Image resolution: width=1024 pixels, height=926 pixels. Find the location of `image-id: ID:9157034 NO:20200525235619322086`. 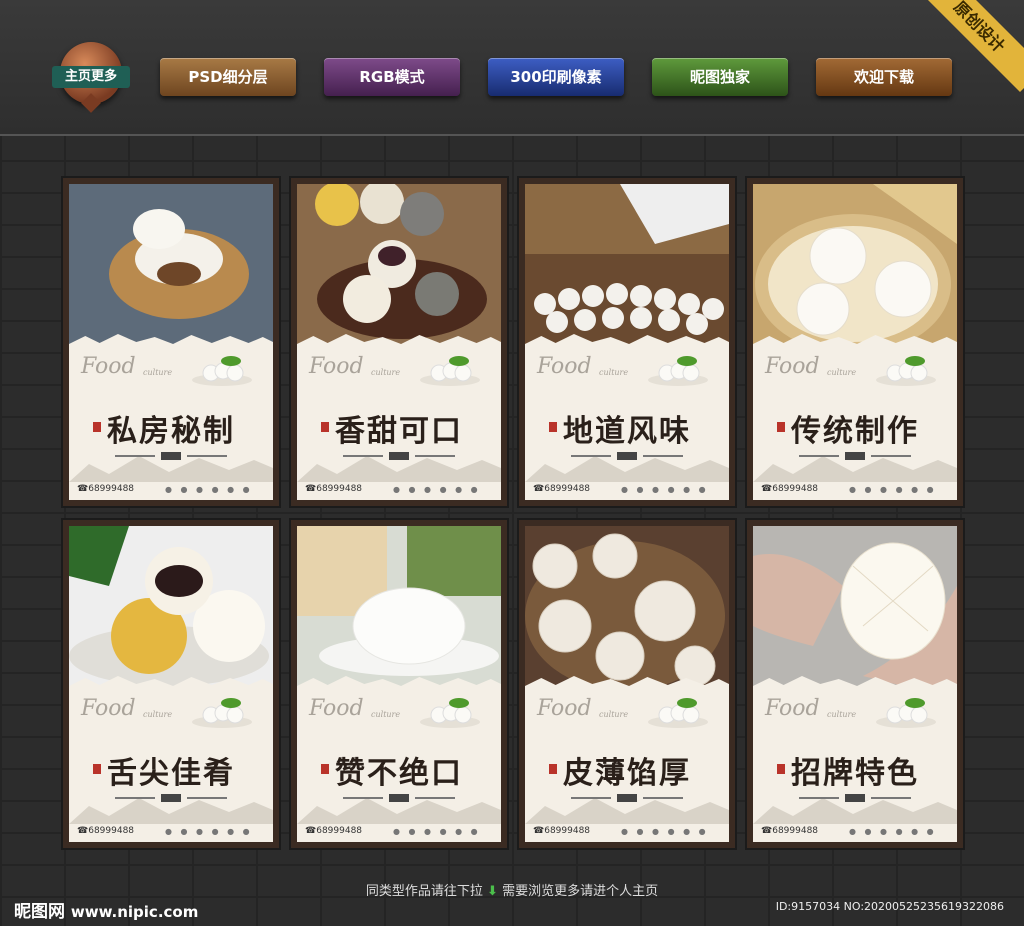

image-id: ID:9157034 NO:20200525235619322086 is located at coordinates (889, 906).